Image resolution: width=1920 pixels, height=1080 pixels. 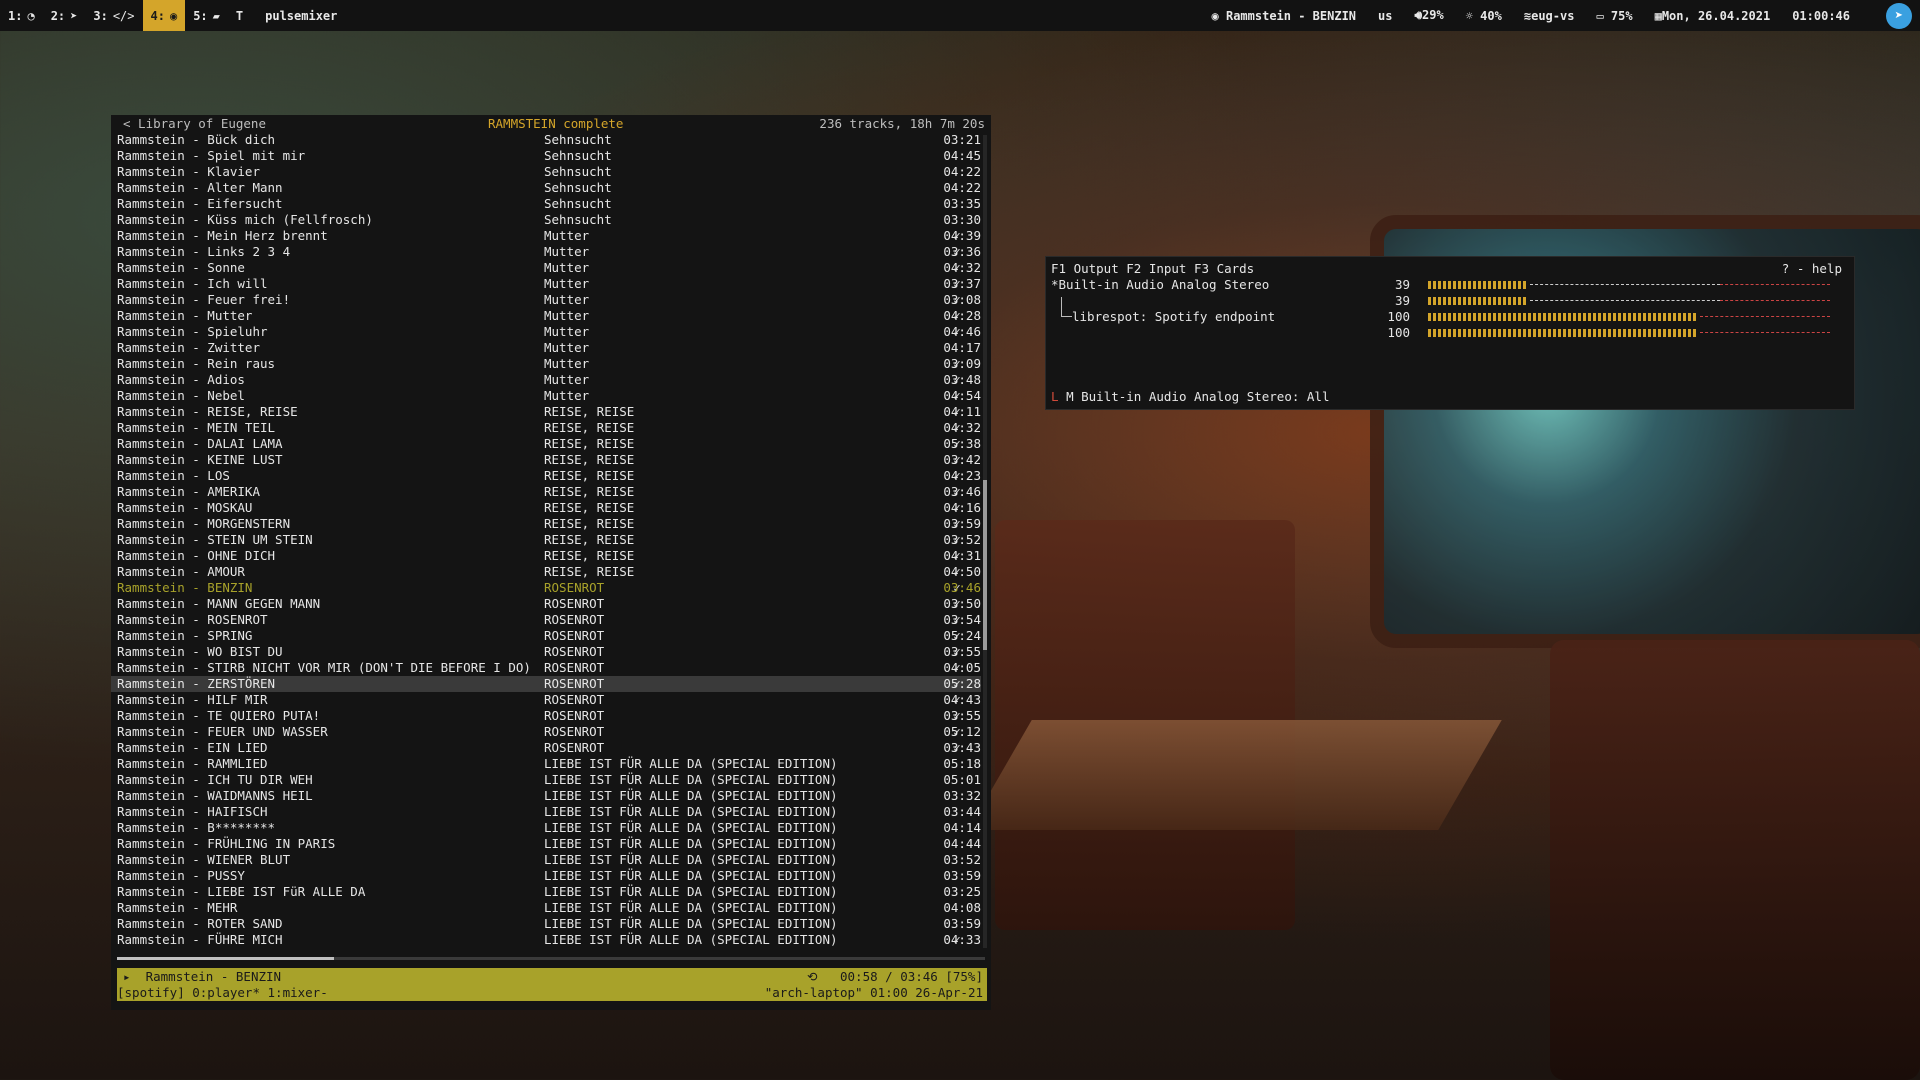 I want to click on workspace-1: 1: ◔, so click(x=21, y=15).